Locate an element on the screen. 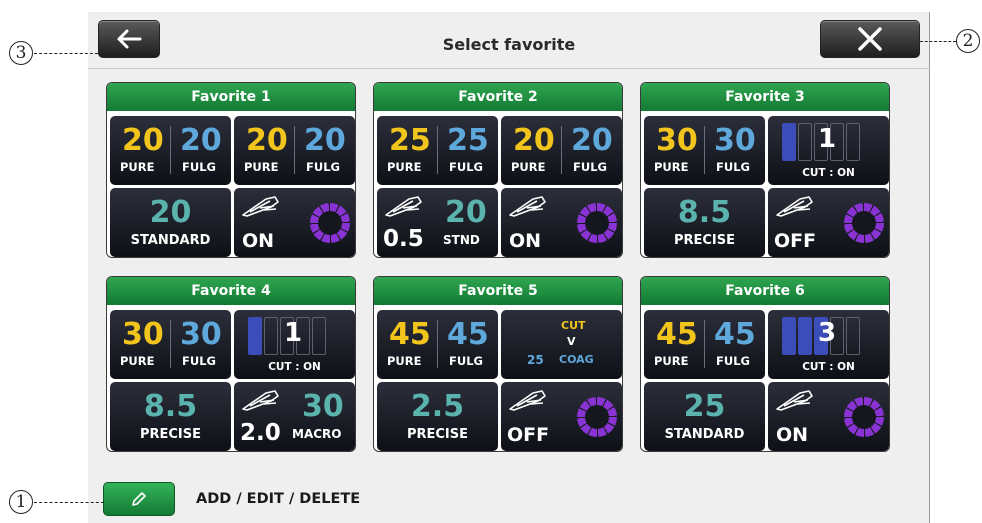 This screenshot has width=982, height=523. blend-tile: 2.5 PRECISE is located at coordinates (437, 416).